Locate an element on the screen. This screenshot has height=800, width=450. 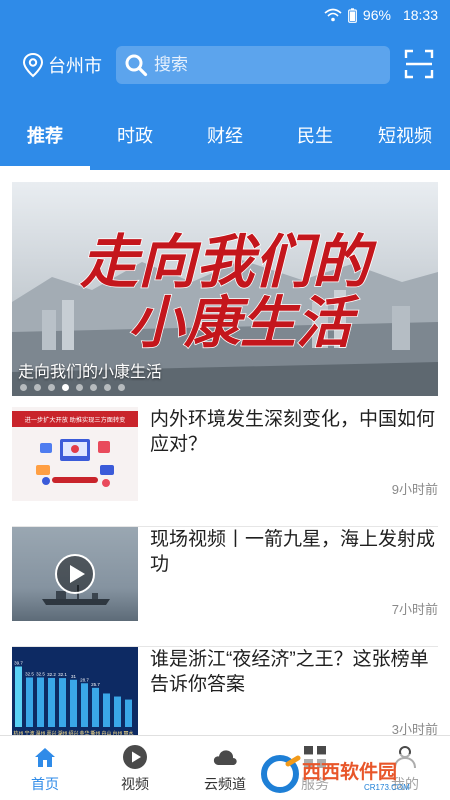
location-selector: 台州市 is located at coordinates (62, 65).